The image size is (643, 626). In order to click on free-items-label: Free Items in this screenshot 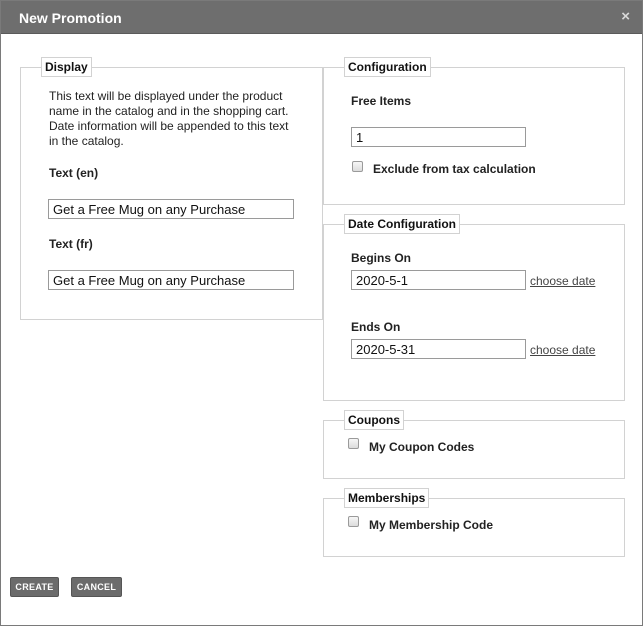, I will do `click(381, 101)`.